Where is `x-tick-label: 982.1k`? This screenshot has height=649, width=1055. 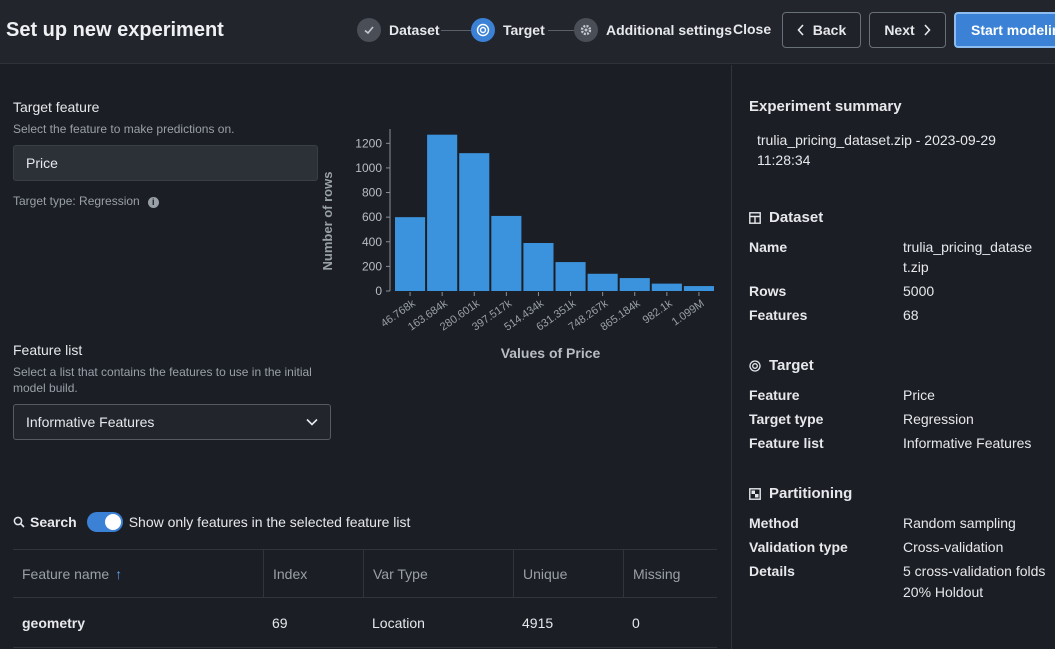
x-tick-label: 982.1k is located at coordinates (658, 311).